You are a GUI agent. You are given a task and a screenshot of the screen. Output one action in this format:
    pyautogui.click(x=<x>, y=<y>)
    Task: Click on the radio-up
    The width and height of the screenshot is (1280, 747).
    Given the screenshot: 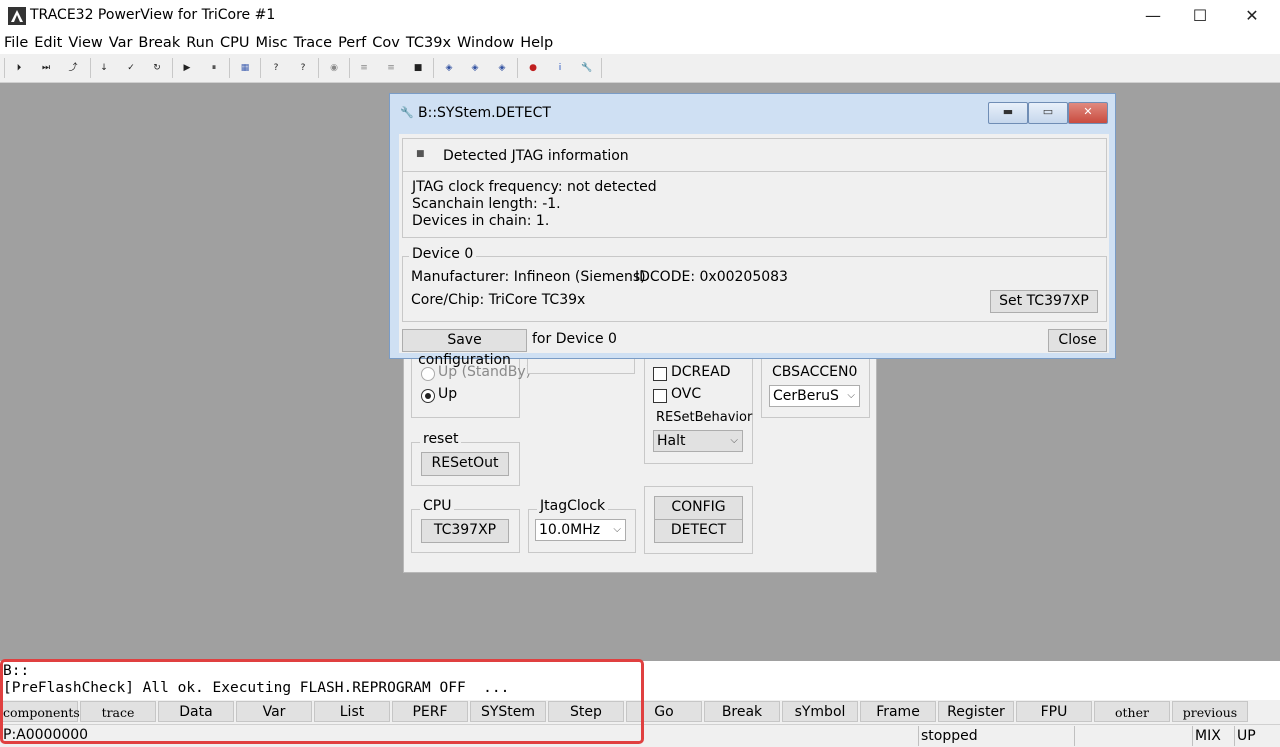 What is the action you would take?
    pyautogui.click(x=428, y=396)
    